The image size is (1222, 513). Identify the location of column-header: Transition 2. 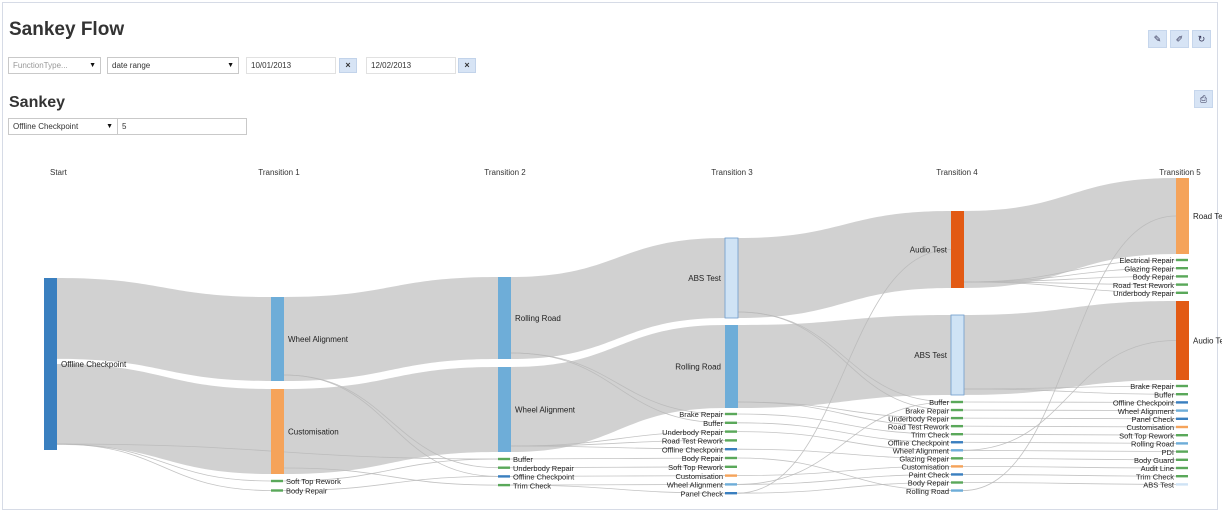
(505, 172).